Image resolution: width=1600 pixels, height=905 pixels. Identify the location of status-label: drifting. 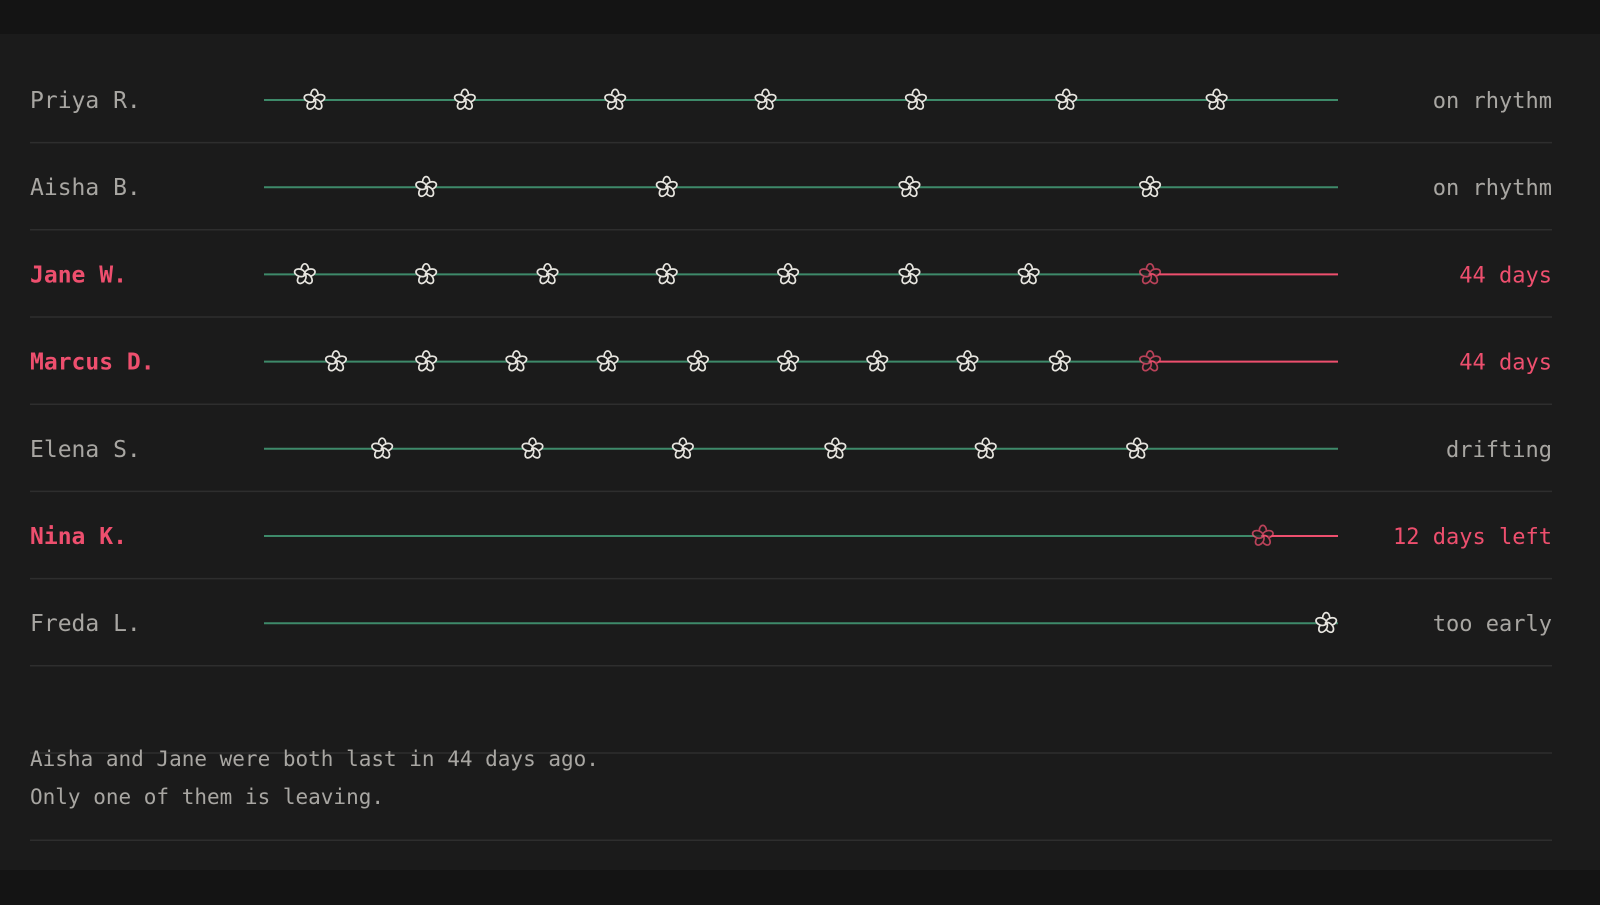
(1499, 450).